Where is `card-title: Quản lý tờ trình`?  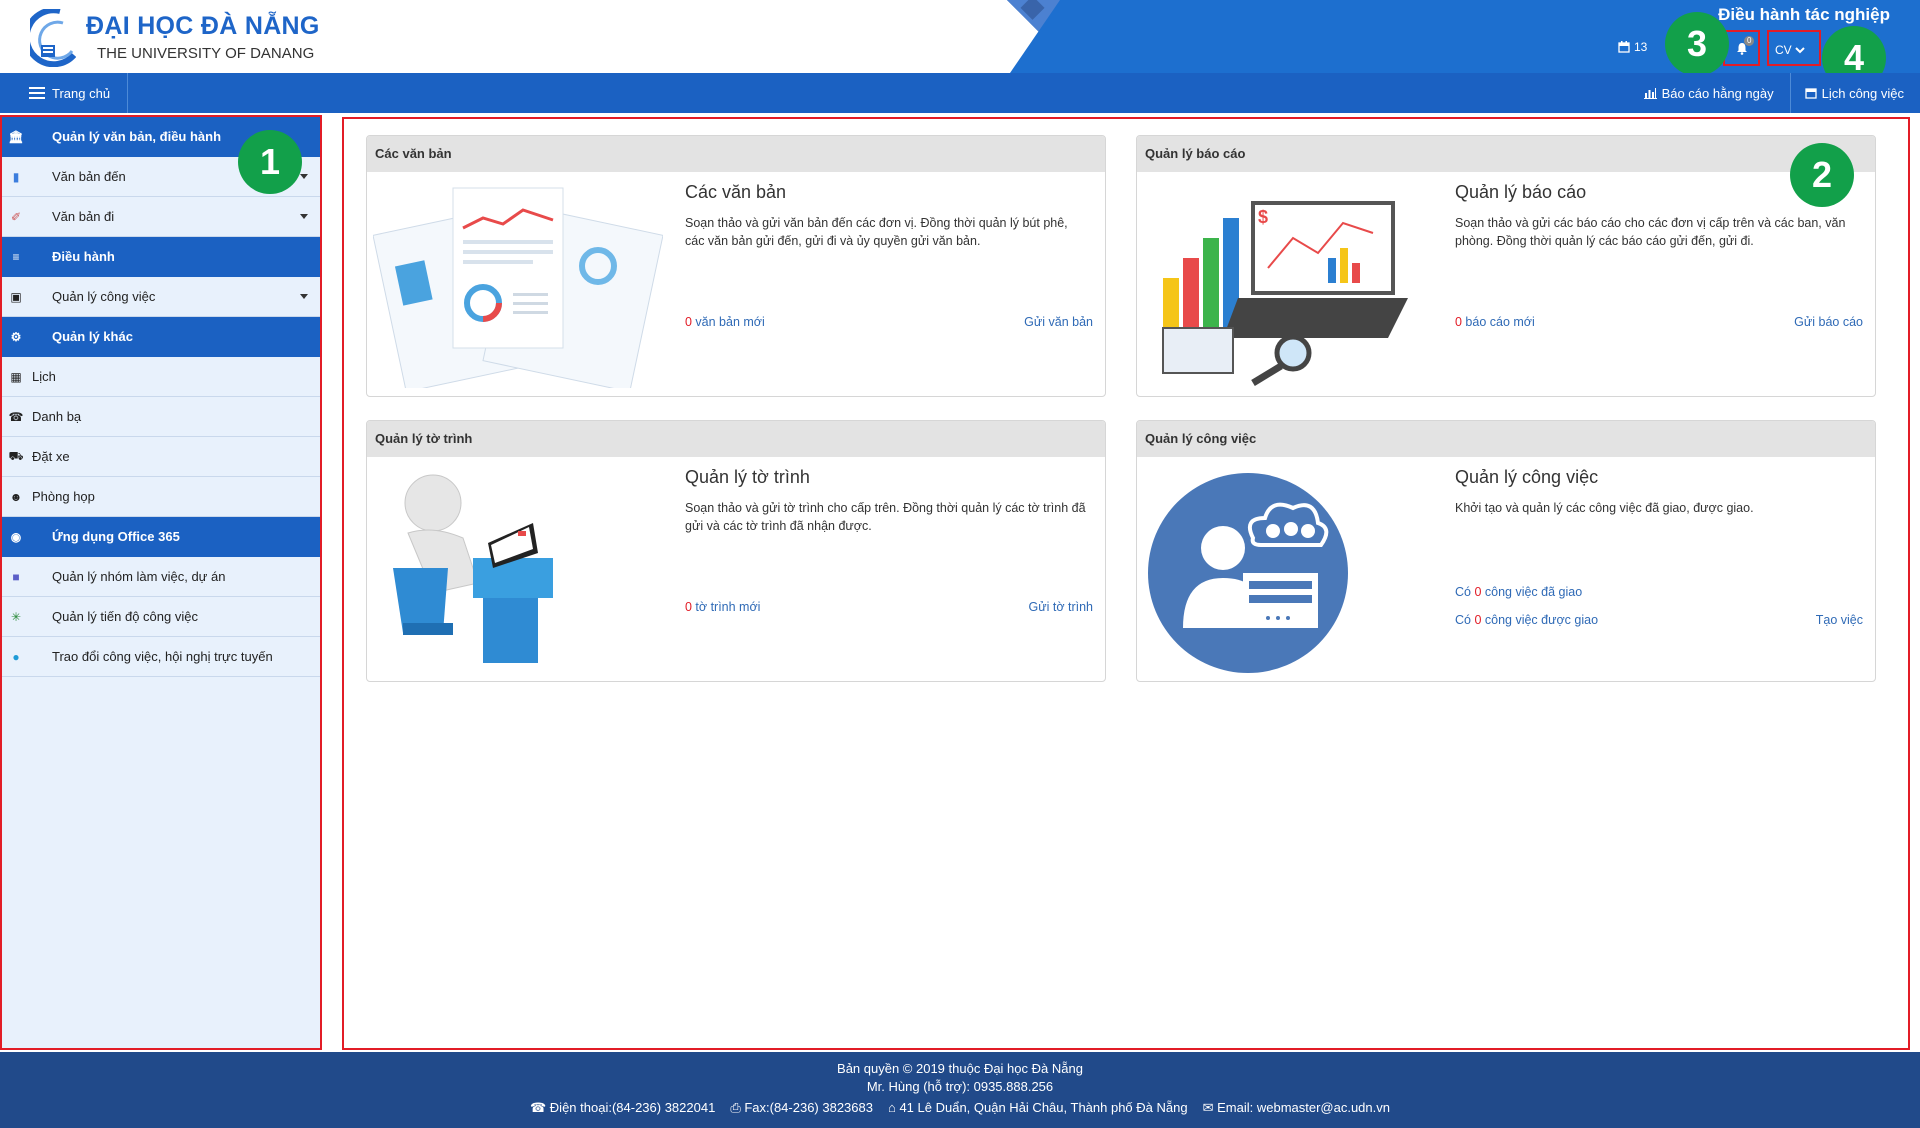
card-title: Quản lý tờ trình is located at coordinates (747, 477).